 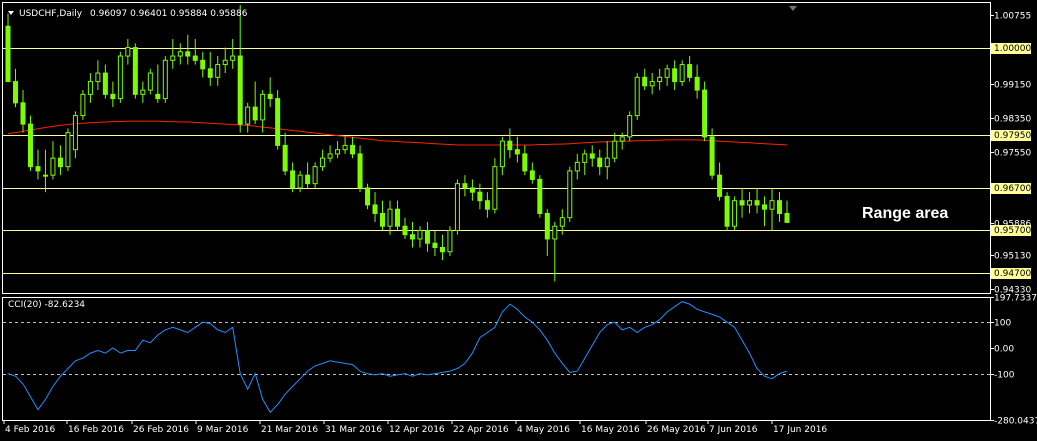 What do you see at coordinates (353, 430) in the screenshot?
I see `date-axis-label: 31 Mar 2016` at bounding box center [353, 430].